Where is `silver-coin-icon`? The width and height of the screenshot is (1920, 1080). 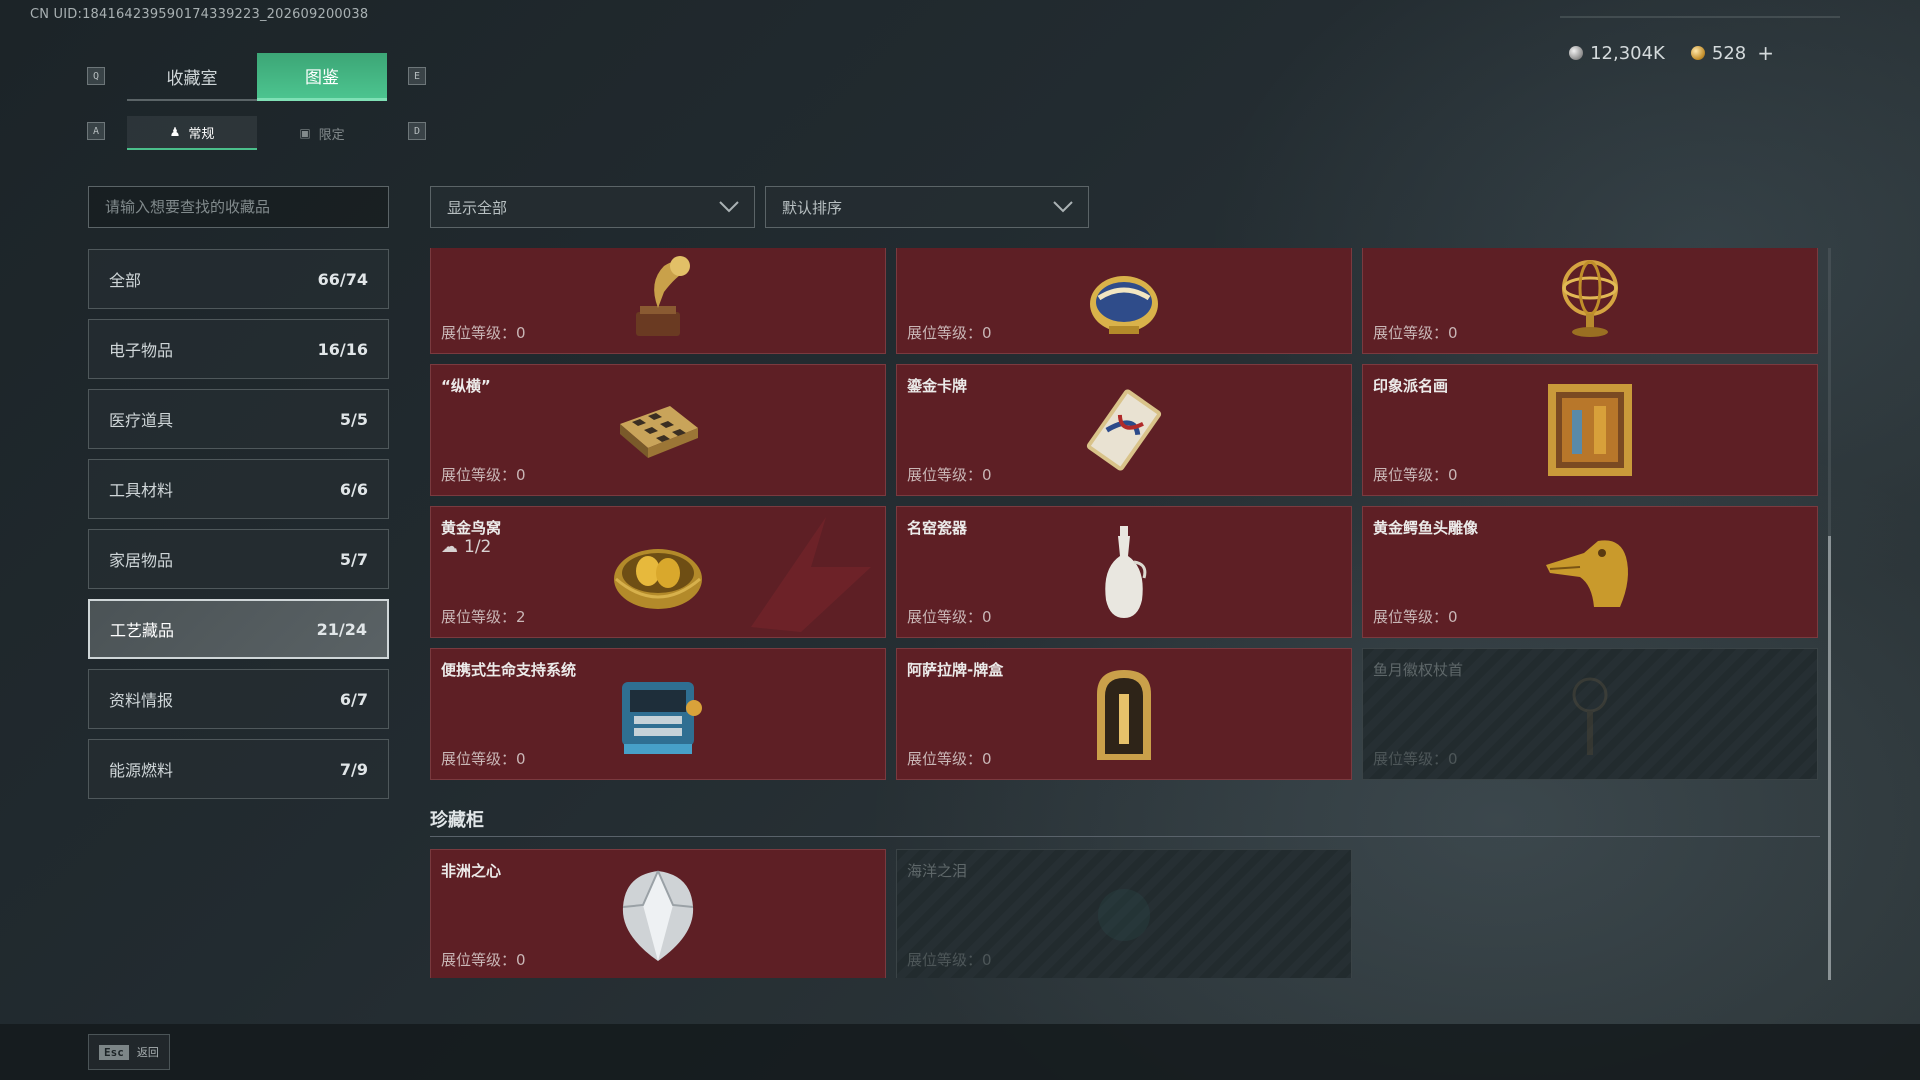 silver-coin-icon is located at coordinates (1576, 53).